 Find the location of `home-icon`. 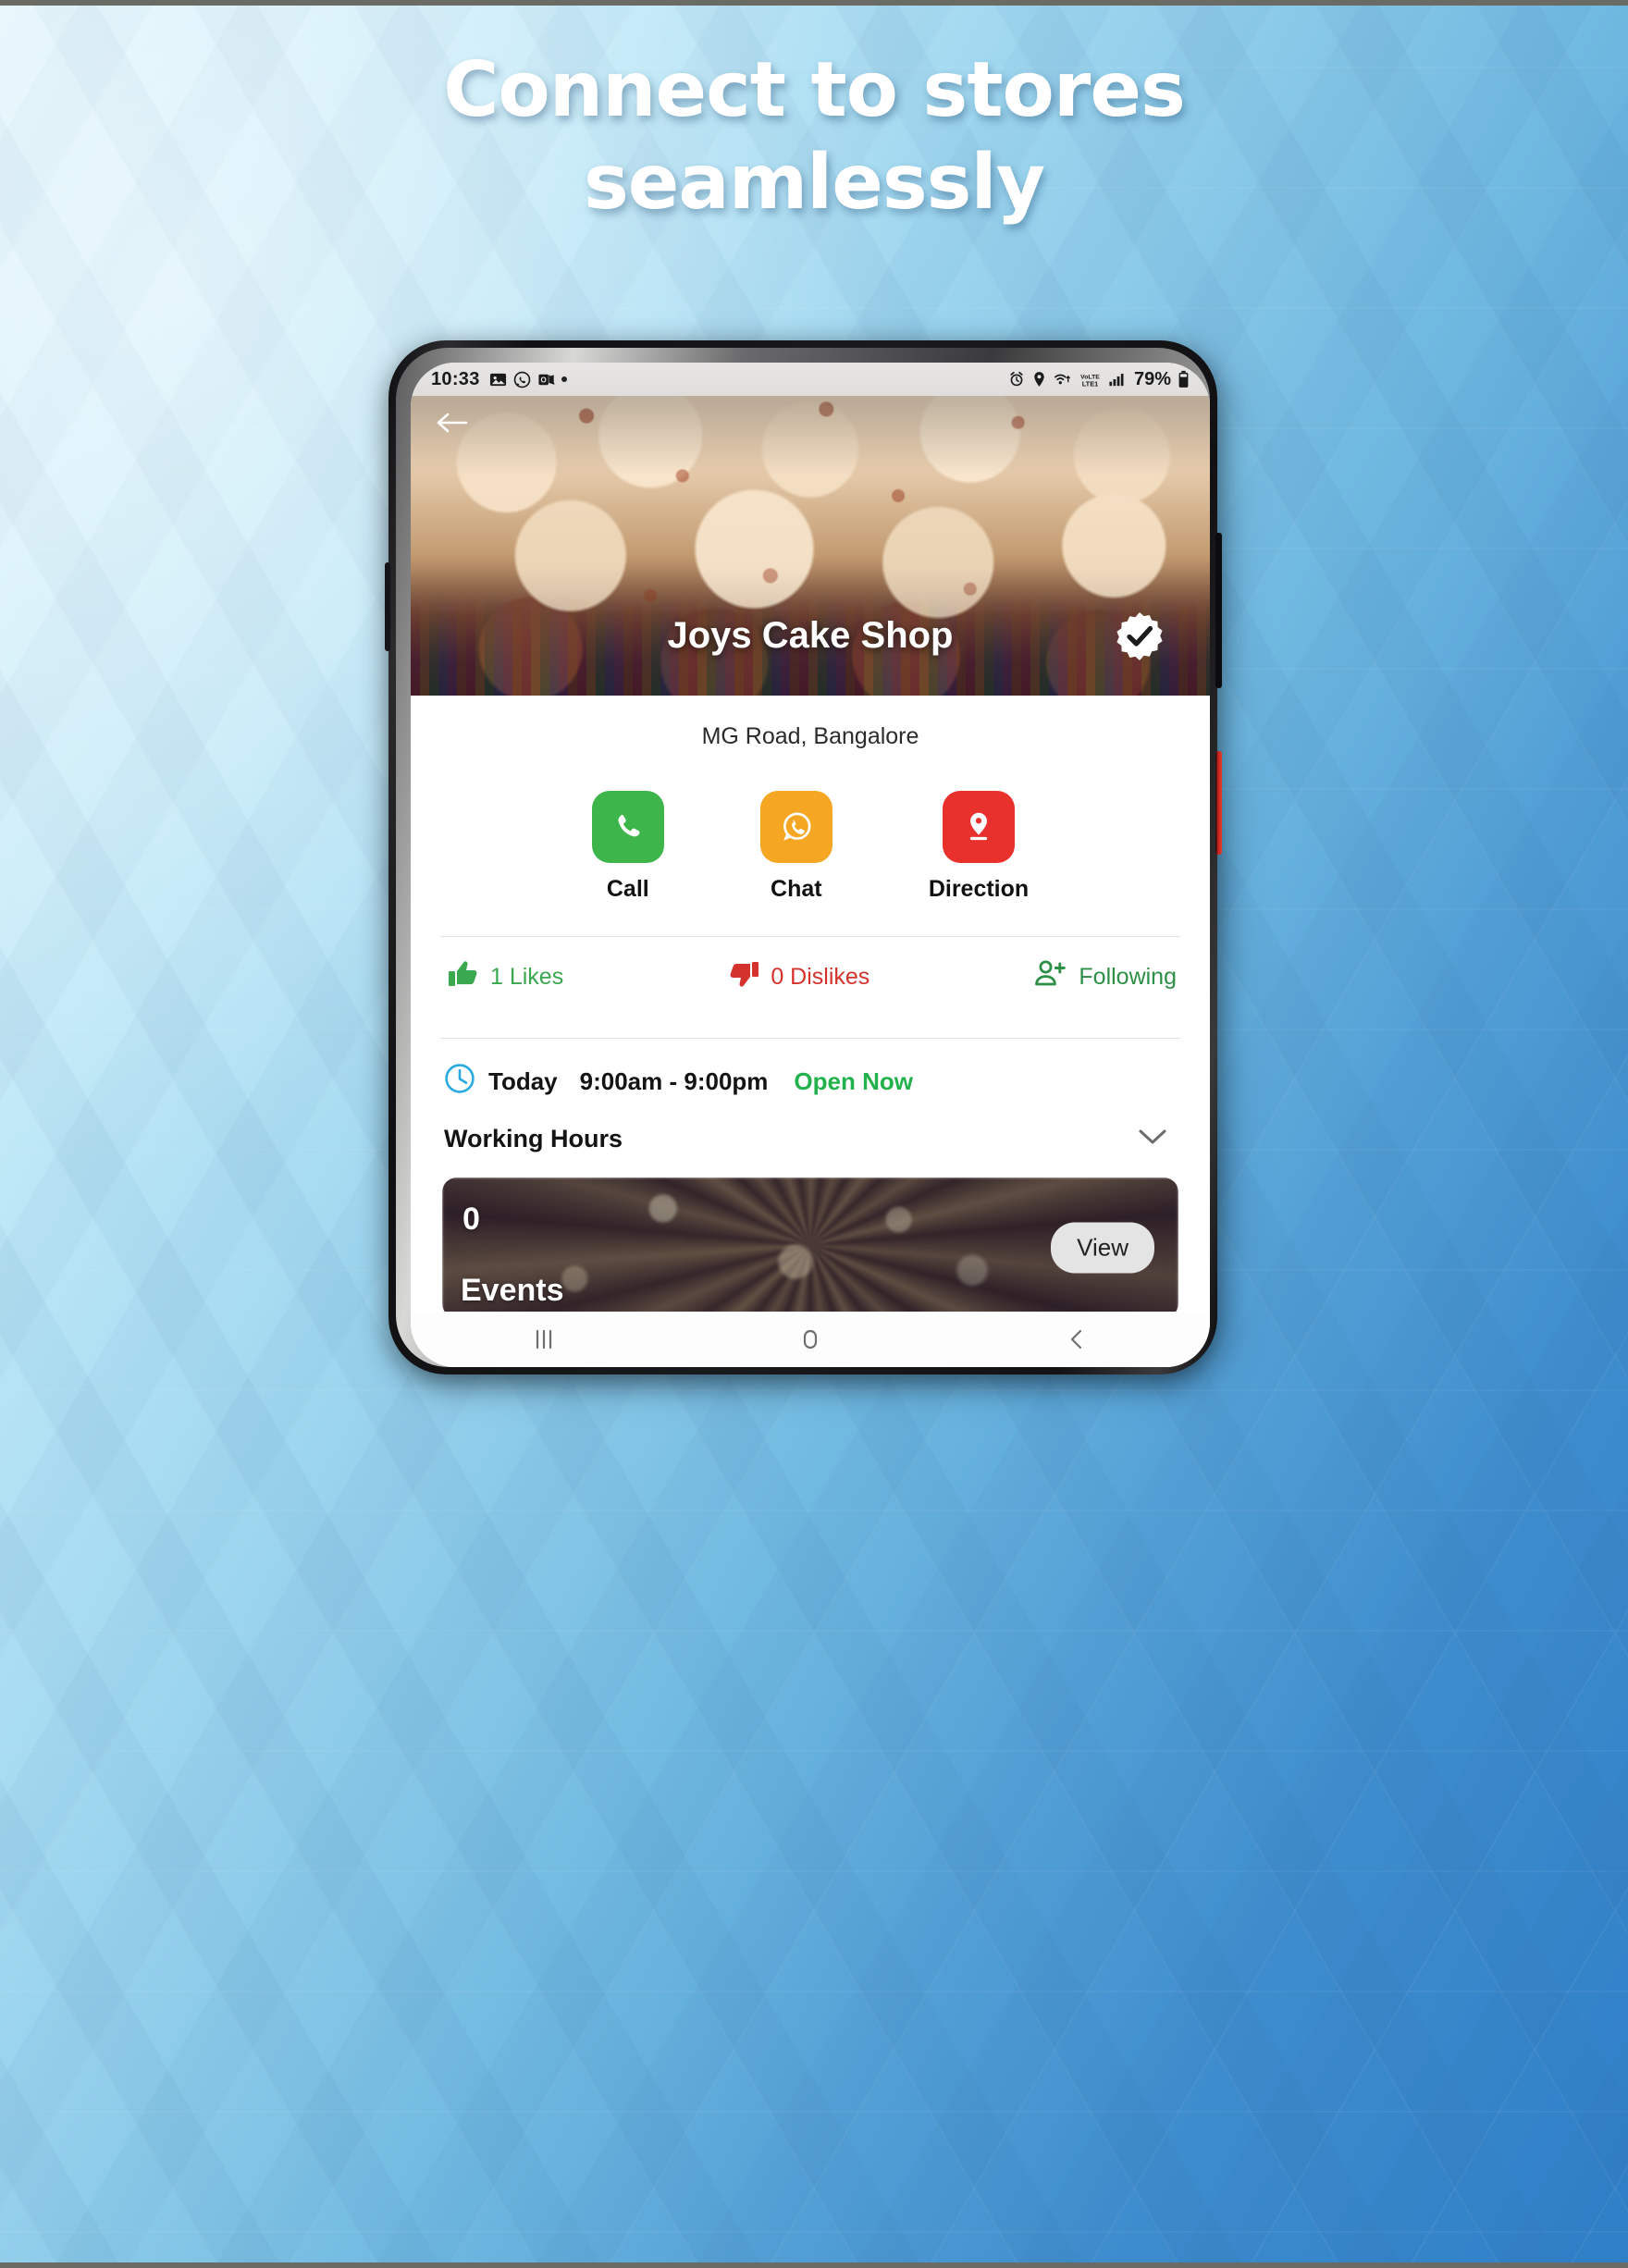

home-icon is located at coordinates (811, 1340).